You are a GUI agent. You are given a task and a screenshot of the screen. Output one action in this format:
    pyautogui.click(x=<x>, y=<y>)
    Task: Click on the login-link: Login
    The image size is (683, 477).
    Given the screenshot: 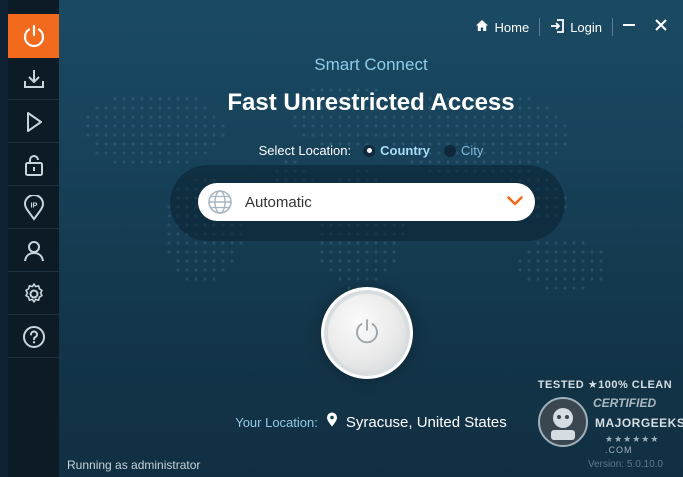 What is the action you would take?
    pyautogui.click(x=576, y=27)
    